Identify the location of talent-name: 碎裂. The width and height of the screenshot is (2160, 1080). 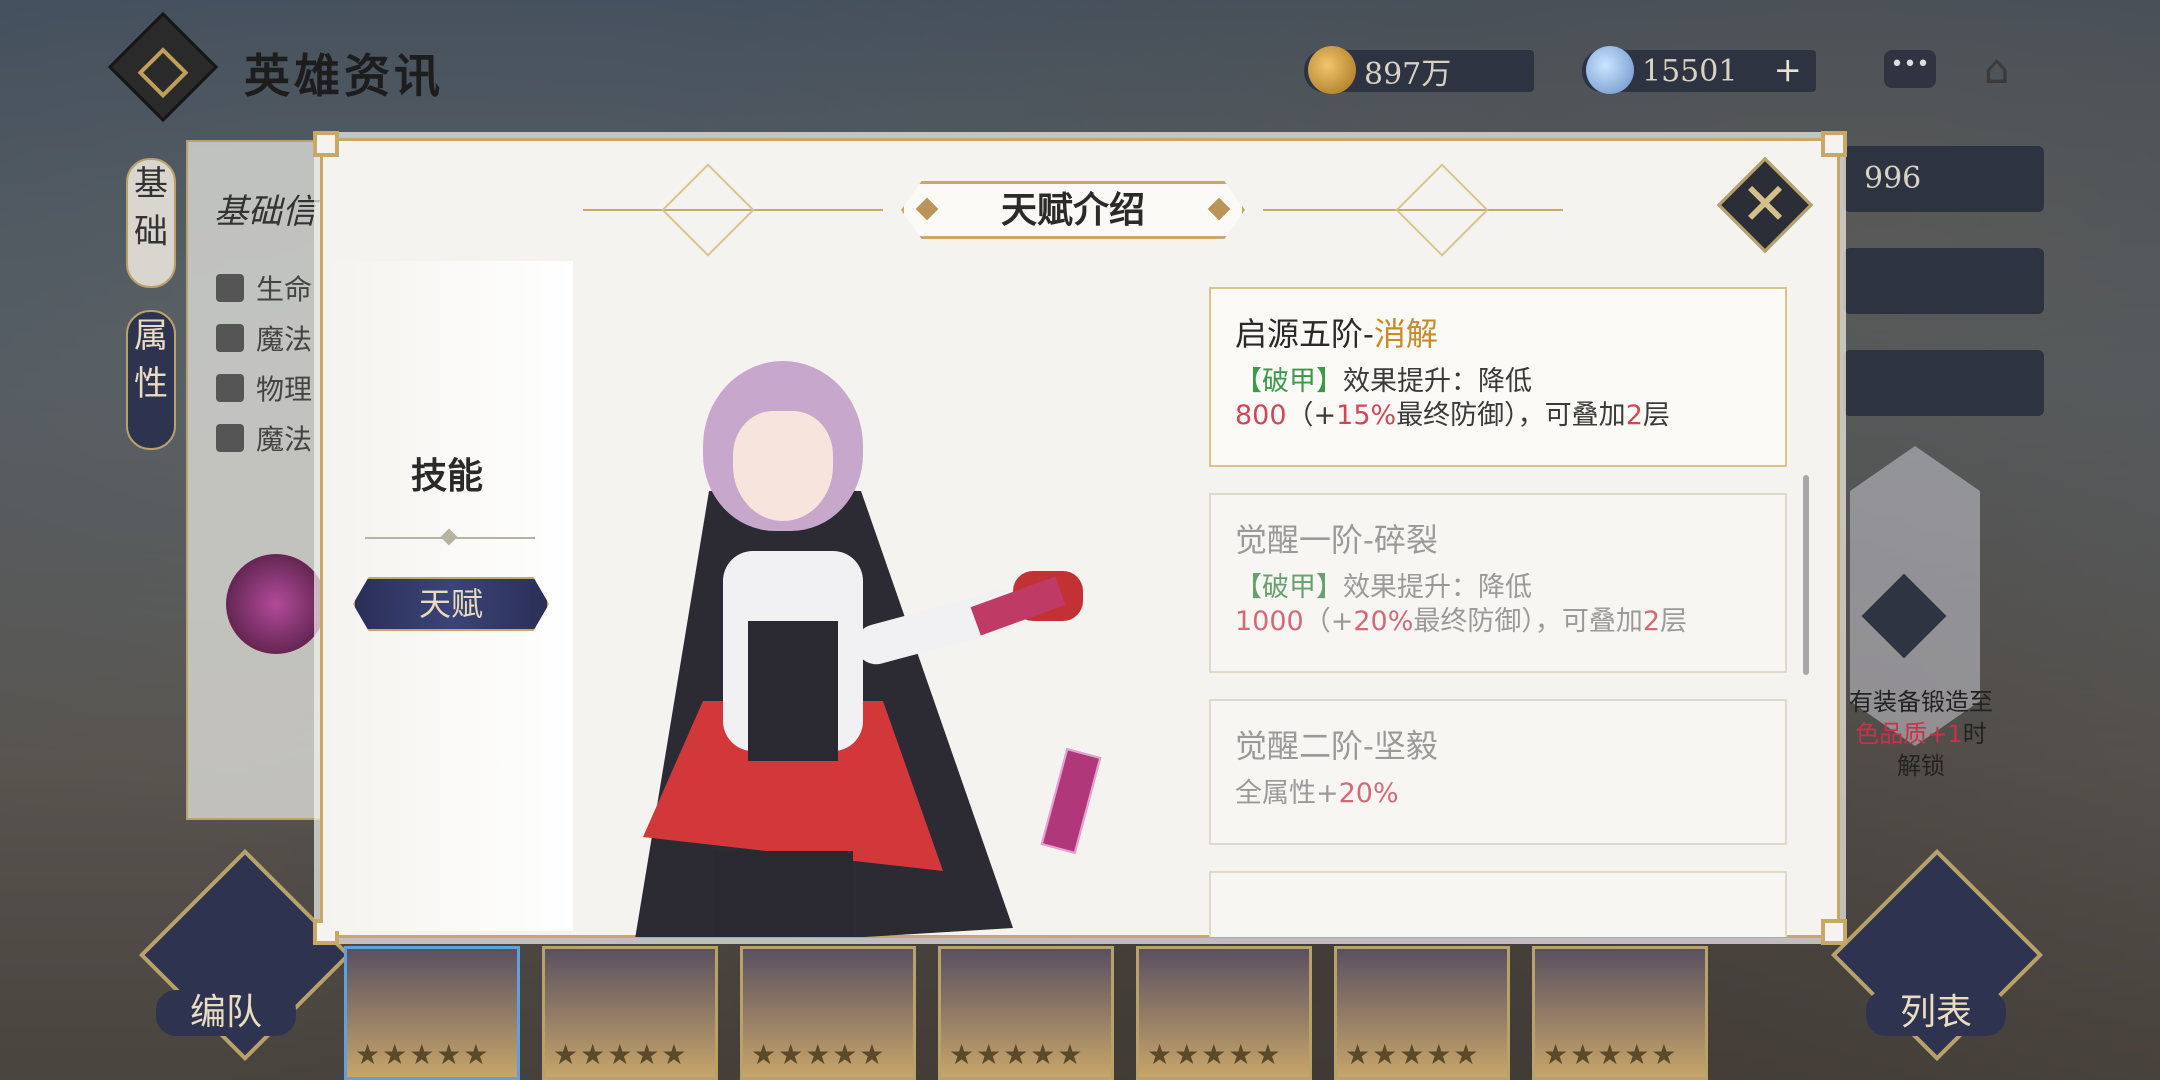
(1405, 540).